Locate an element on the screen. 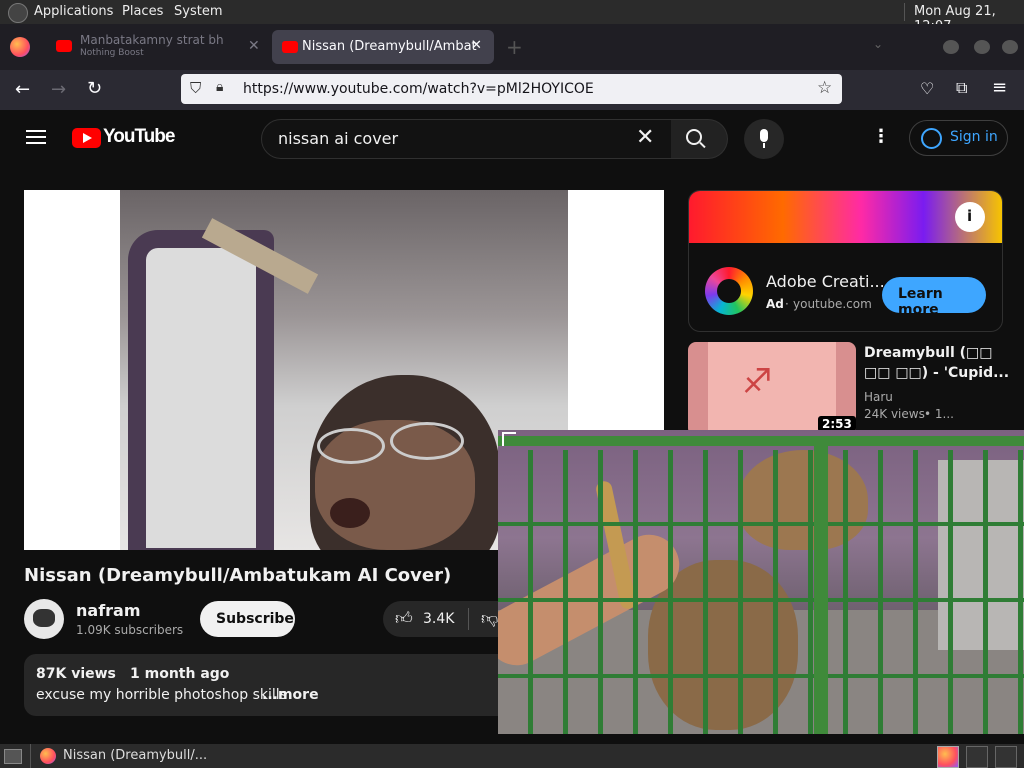 This screenshot has width=1024, height=768. learn-more-button: Learn more is located at coordinates (934, 297).